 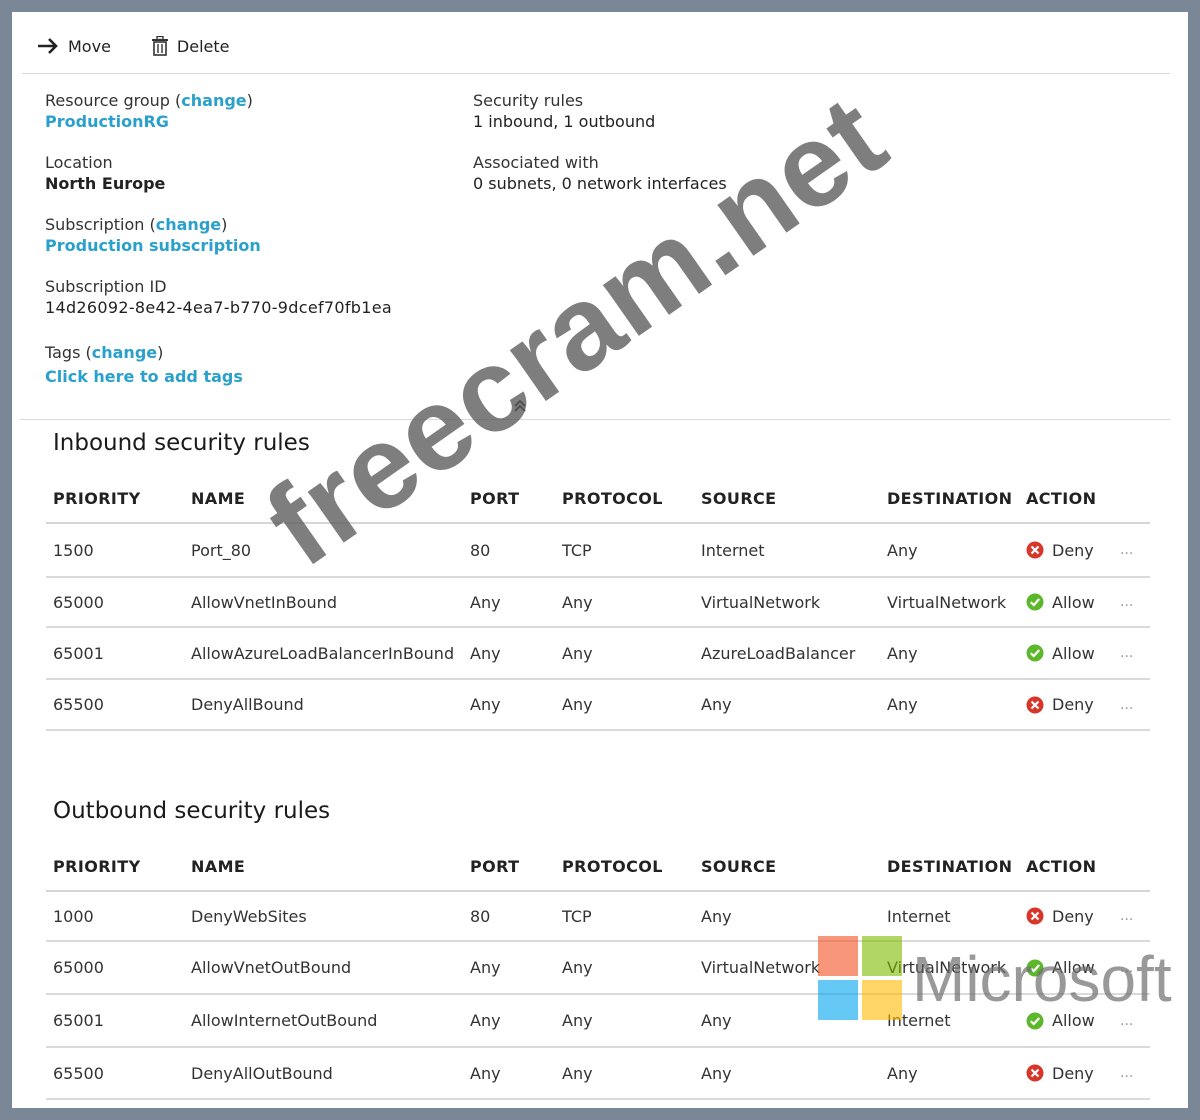 What do you see at coordinates (79, 162) in the screenshot?
I see `location-label: Location` at bounding box center [79, 162].